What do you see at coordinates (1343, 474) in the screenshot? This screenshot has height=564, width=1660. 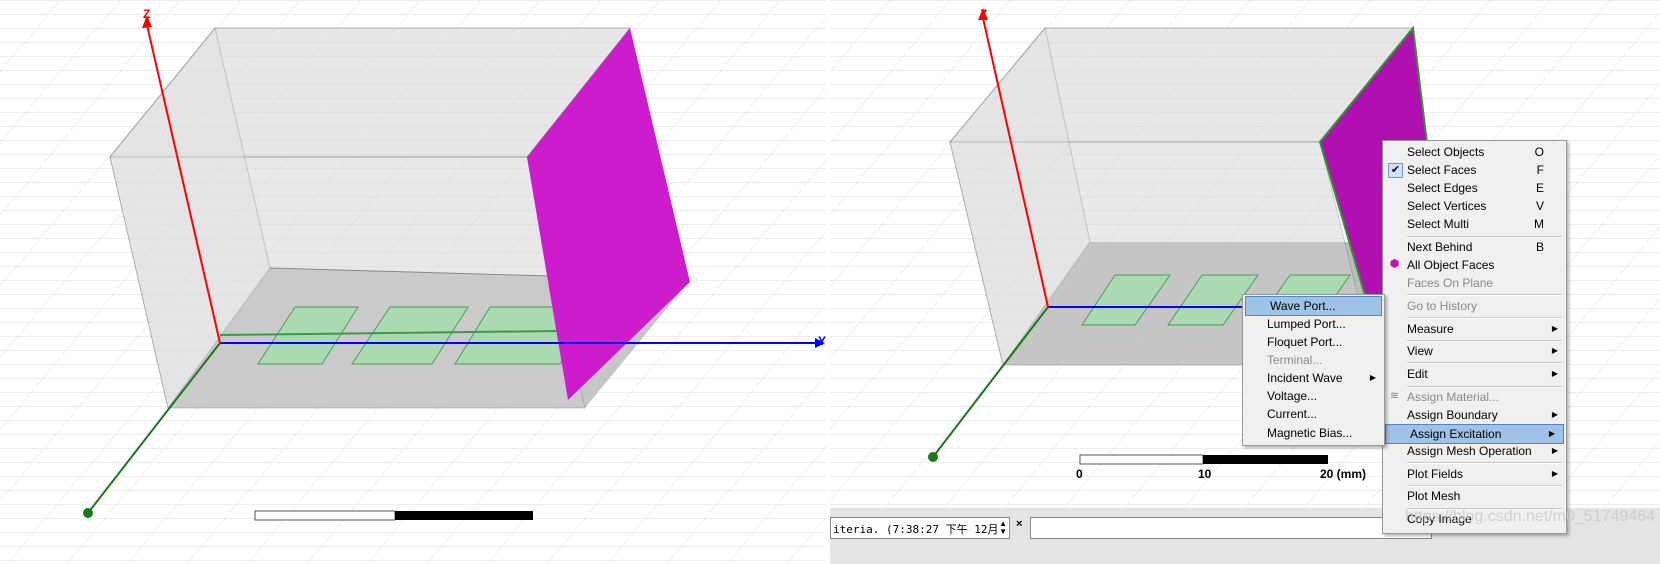 I see `scale-label-20: 20 (mm)` at bounding box center [1343, 474].